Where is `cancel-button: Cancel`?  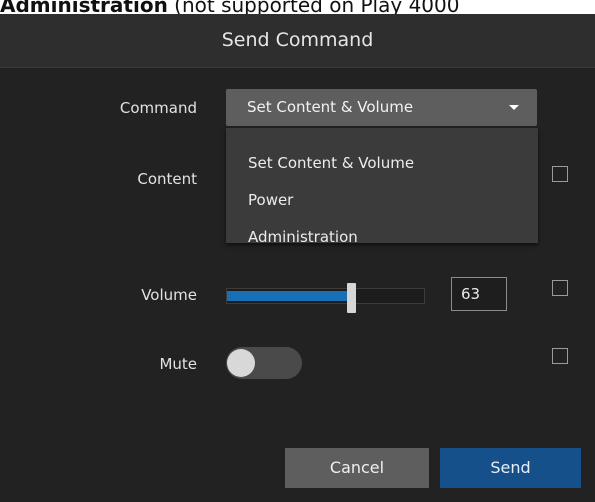 cancel-button: Cancel is located at coordinates (357, 468).